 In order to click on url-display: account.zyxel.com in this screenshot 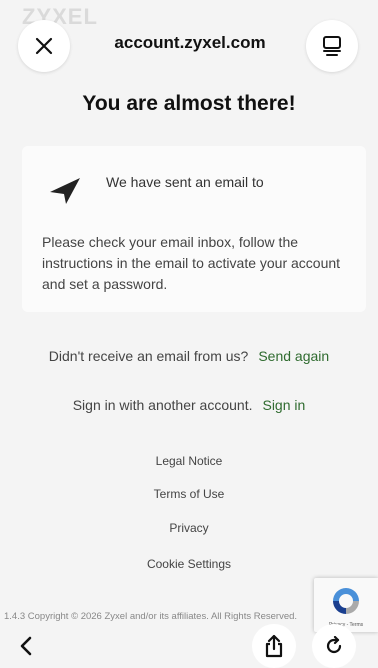, I will do `click(190, 43)`.